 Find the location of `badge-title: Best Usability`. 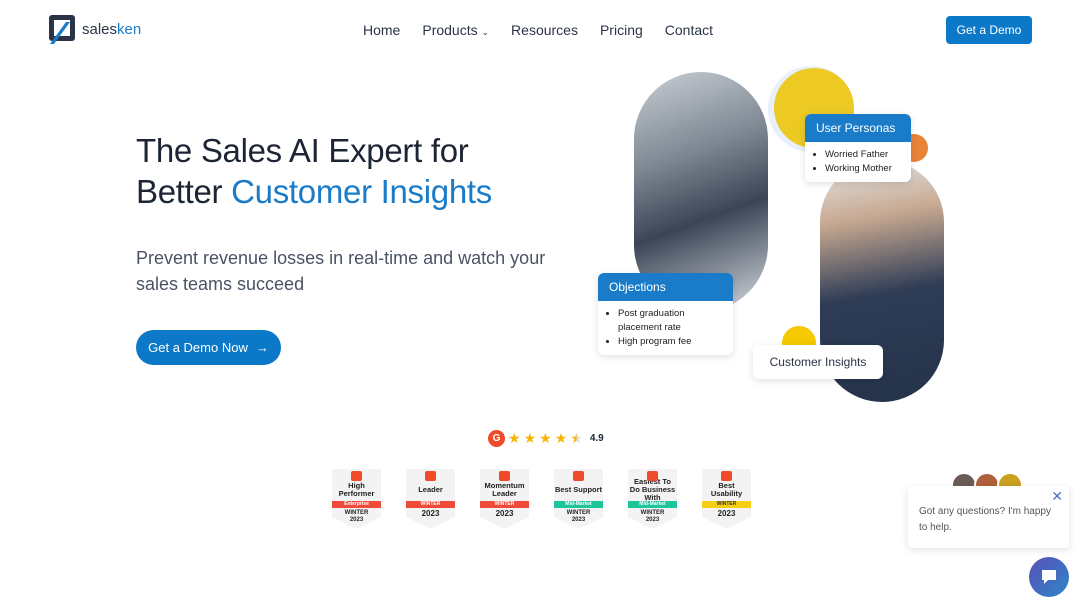

badge-title: Best Usability is located at coordinates (726, 489).